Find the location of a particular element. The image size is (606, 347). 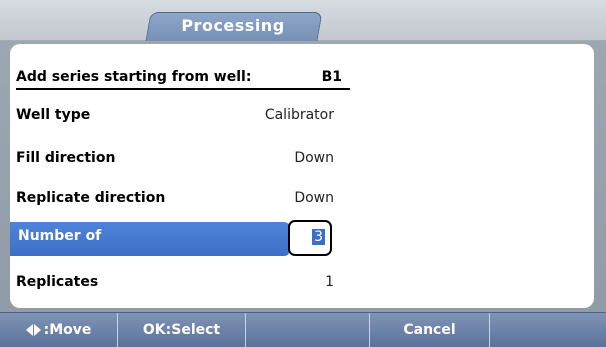

softkey-move: :Move is located at coordinates (59, 330).